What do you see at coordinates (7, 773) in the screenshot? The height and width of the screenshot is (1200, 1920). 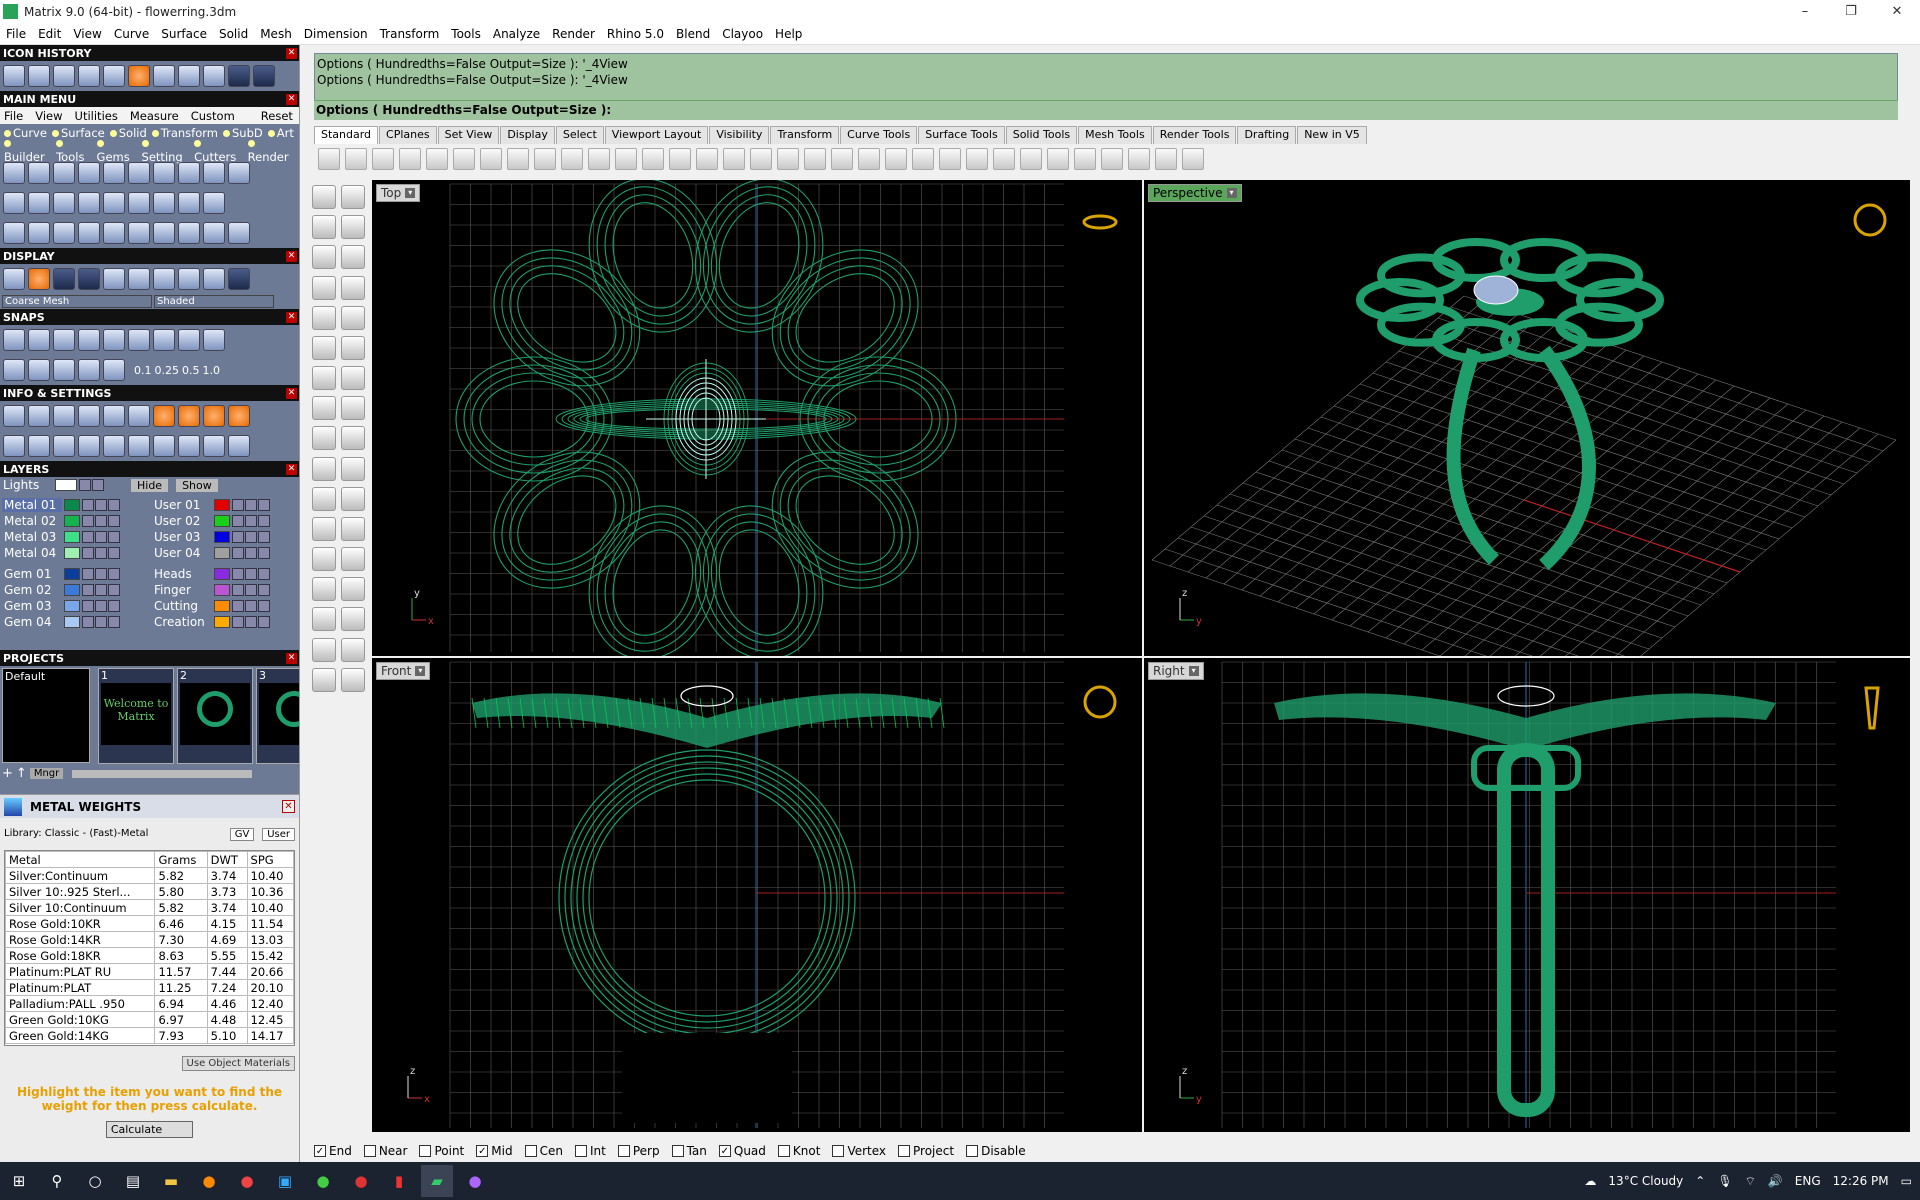 I see `add-project-icon: +` at bounding box center [7, 773].